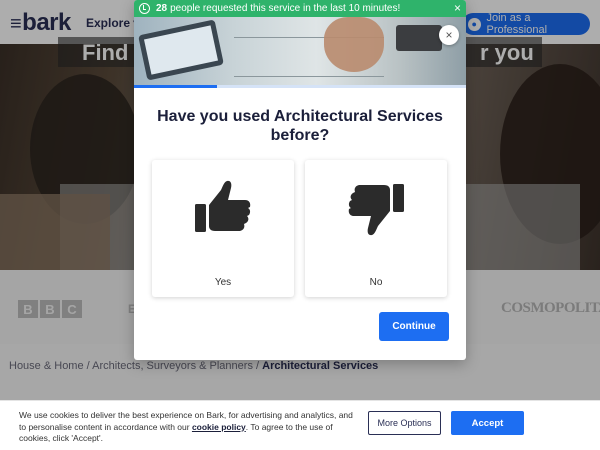 The height and width of the screenshot is (450, 600). I want to click on image-hand, so click(354, 44).